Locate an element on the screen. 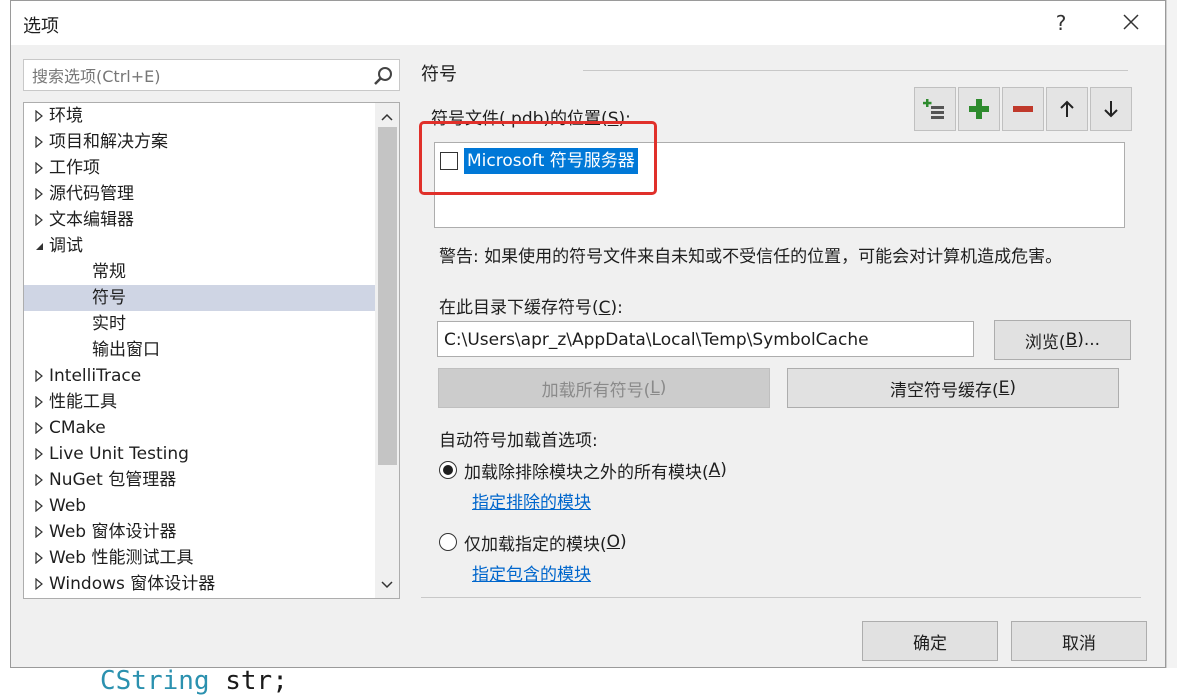  search-box is located at coordinates (211, 75).